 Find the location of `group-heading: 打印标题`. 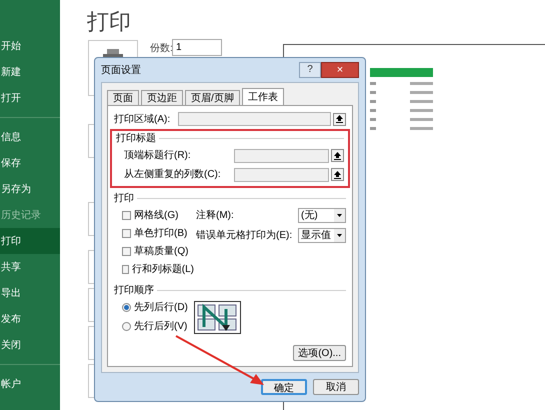

group-heading: 打印标题 is located at coordinates (136, 139).